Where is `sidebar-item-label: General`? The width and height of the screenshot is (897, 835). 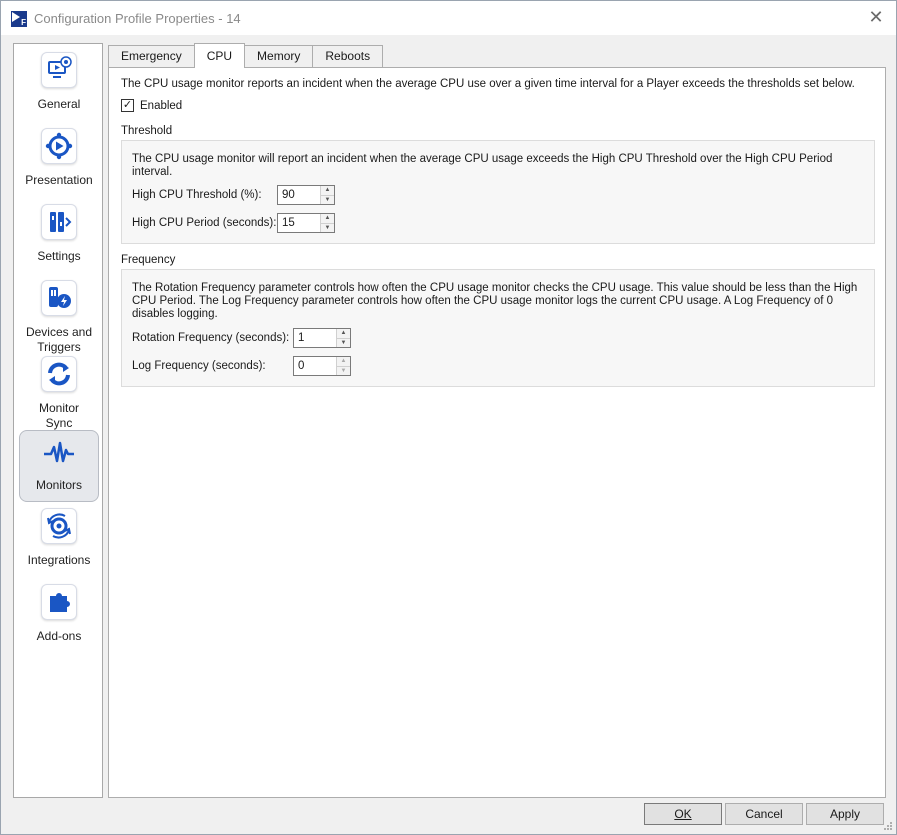 sidebar-item-label: General is located at coordinates (59, 104).